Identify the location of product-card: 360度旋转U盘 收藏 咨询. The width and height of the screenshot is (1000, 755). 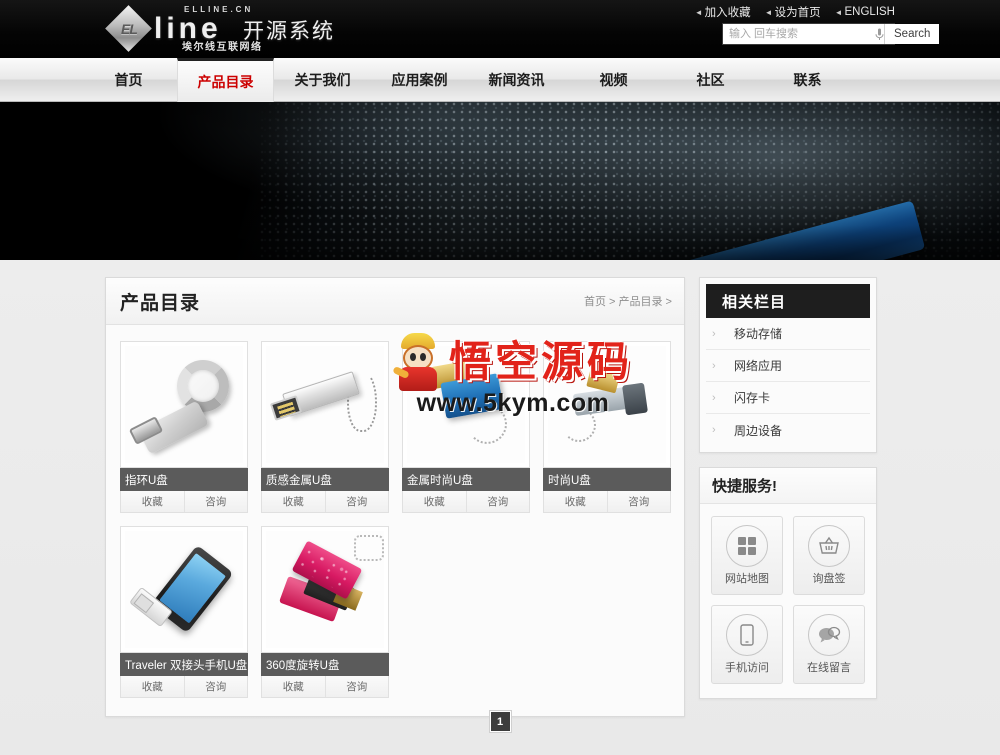
(325, 612).